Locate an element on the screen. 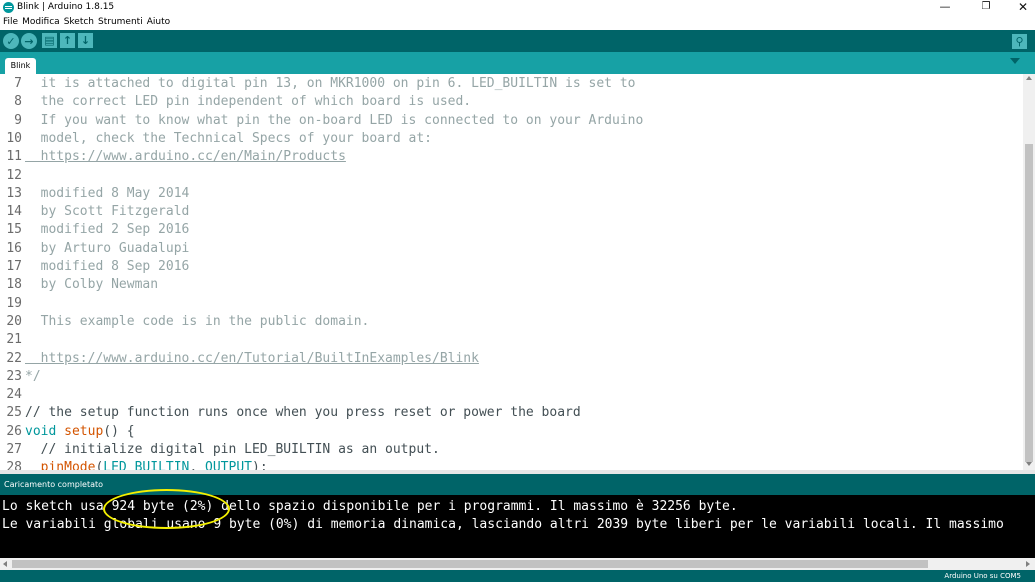 This screenshot has width=1035, height=582. line-number: 28 is located at coordinates (14, 465).